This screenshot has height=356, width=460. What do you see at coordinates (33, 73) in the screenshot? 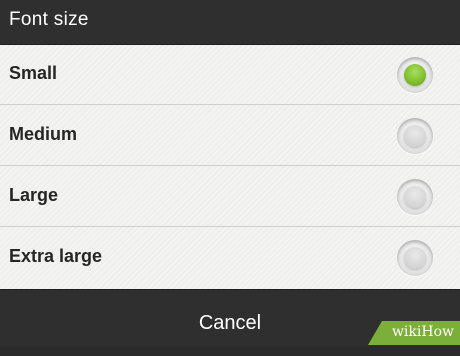
I see `option-label: Small` at bounding box center [33, 73].